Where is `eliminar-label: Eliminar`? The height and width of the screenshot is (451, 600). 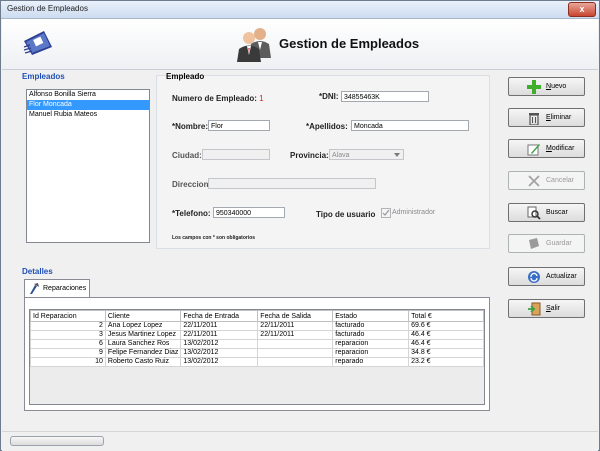 eliminar-label: Eliminar is located at coordinates (559, 117).